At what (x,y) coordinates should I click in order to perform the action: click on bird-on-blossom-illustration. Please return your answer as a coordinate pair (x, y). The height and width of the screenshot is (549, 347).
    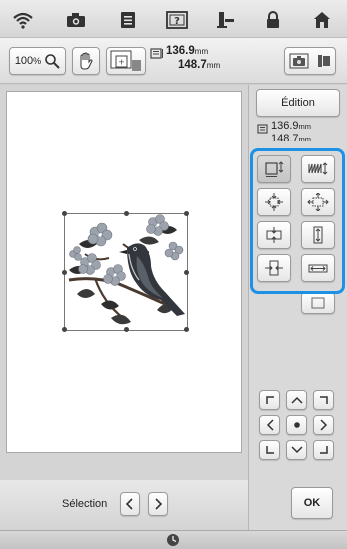
    Looking at the image, I should click on (126, 269).